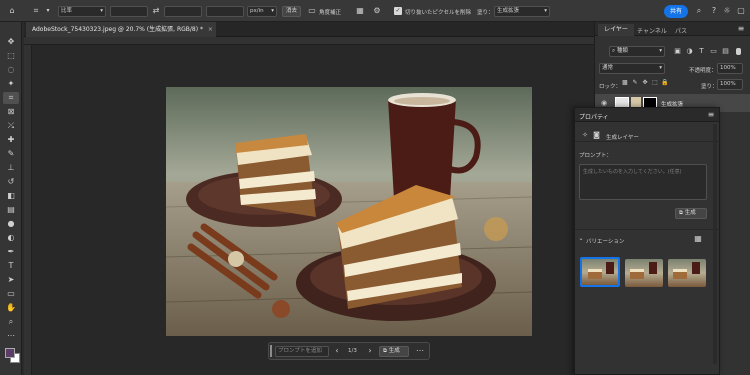 This screenshot has height=375, width=750. What do you see at coordinates (225, 11) in the screenshot?
I see `resolution-field` at bounding box center [225, 11].